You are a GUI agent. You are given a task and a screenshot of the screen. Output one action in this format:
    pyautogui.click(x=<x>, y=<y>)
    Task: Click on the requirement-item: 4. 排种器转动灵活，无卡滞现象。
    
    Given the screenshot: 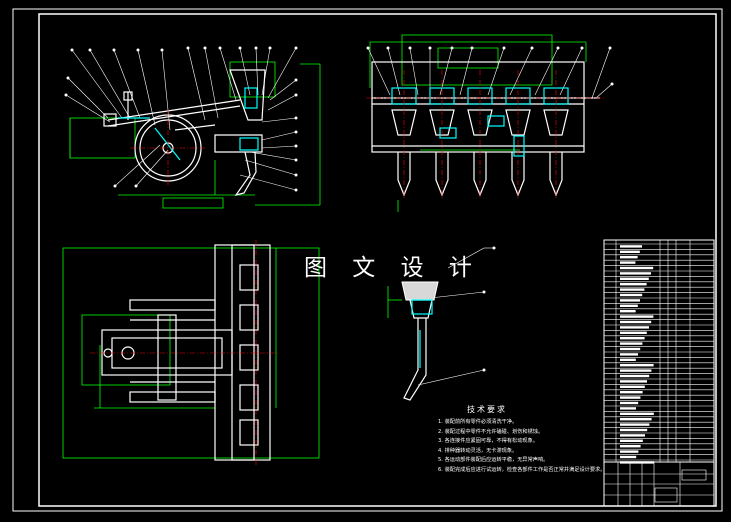 What is the action you would take?
    pyautogui.click(x=478, y=450)
    